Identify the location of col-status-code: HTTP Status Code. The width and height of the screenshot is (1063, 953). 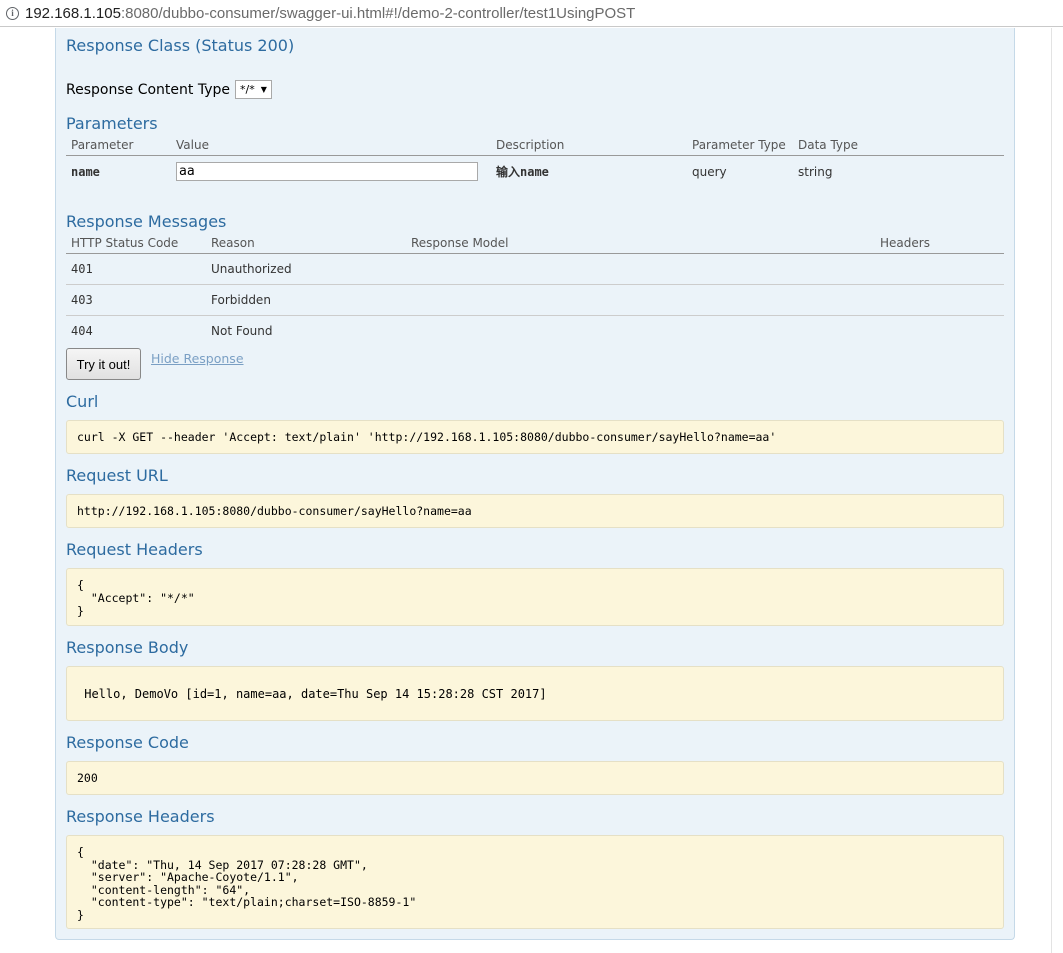
(136, 245).